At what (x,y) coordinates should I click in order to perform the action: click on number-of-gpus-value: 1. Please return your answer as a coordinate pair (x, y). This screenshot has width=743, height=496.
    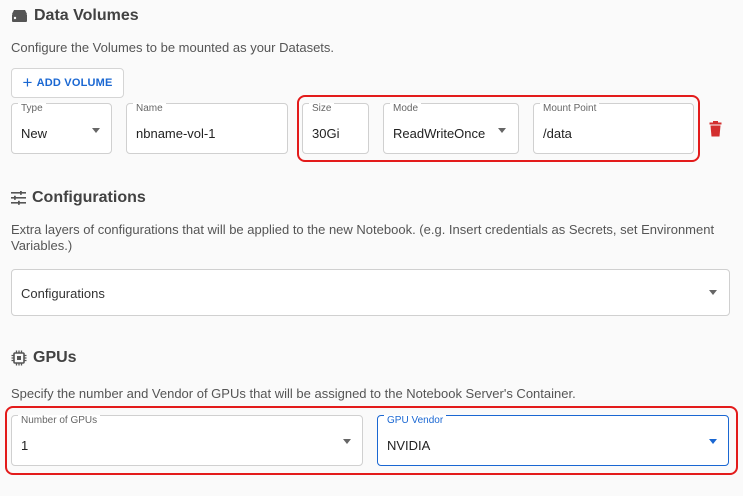
    Looking at the image, I should click on (25, 445).